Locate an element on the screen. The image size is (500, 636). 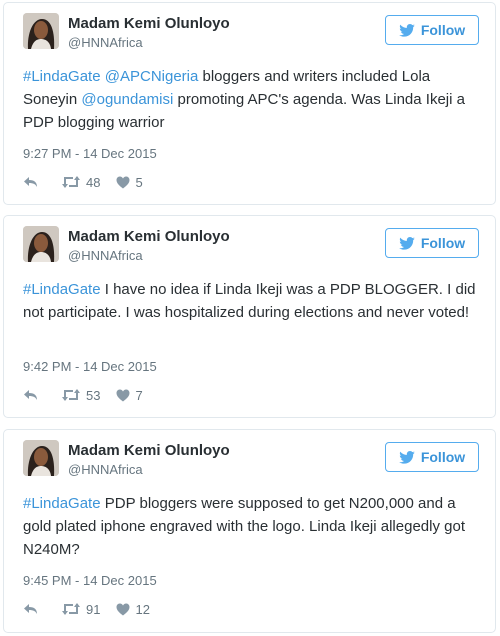
tweet-timestamp: 9:45 PM - 14 Dec 2015 is located at coordinates (90, 580).